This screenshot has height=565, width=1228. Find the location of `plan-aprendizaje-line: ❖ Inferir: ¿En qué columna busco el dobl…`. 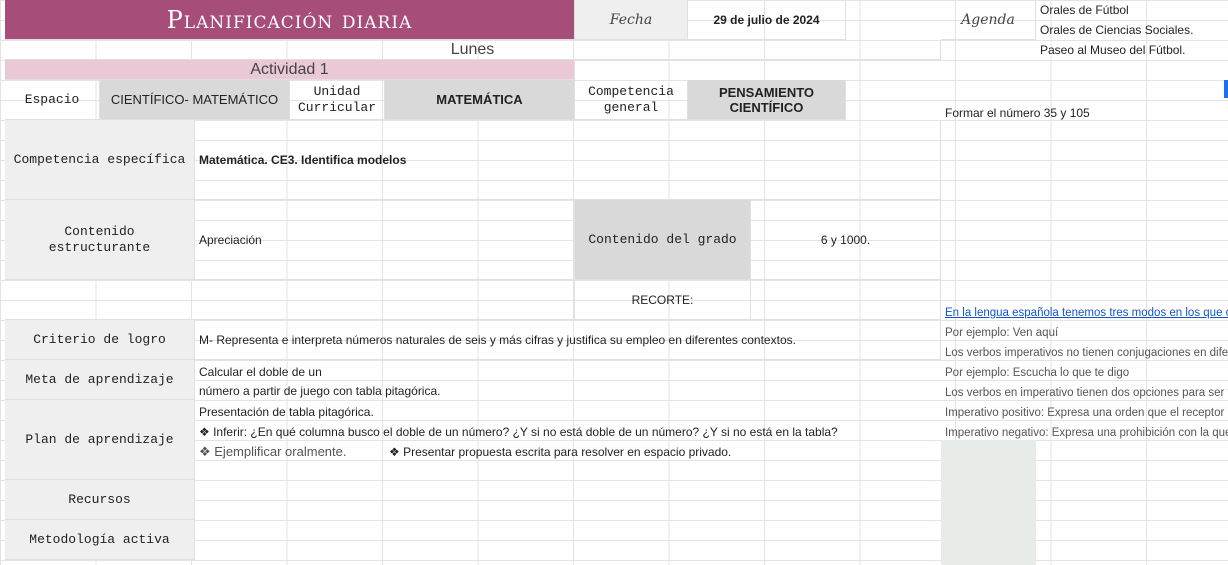

plan-aprendizaje-line: ❖ Inferir: ¿En qué columna busco el dobl… is located at coordinates (568, 432).